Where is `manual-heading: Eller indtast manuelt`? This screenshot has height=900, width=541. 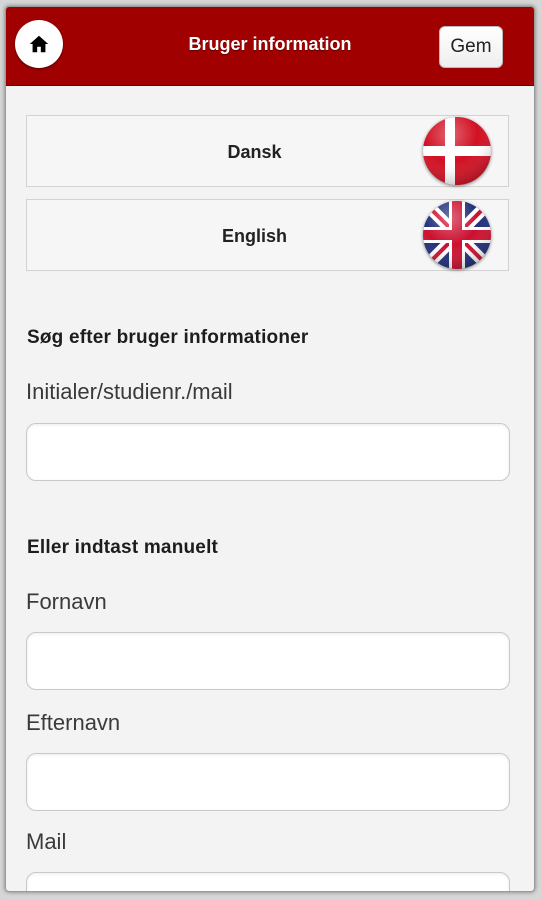
manual-heading: Eller indtast manuelt is located at coordinates (123, 547).